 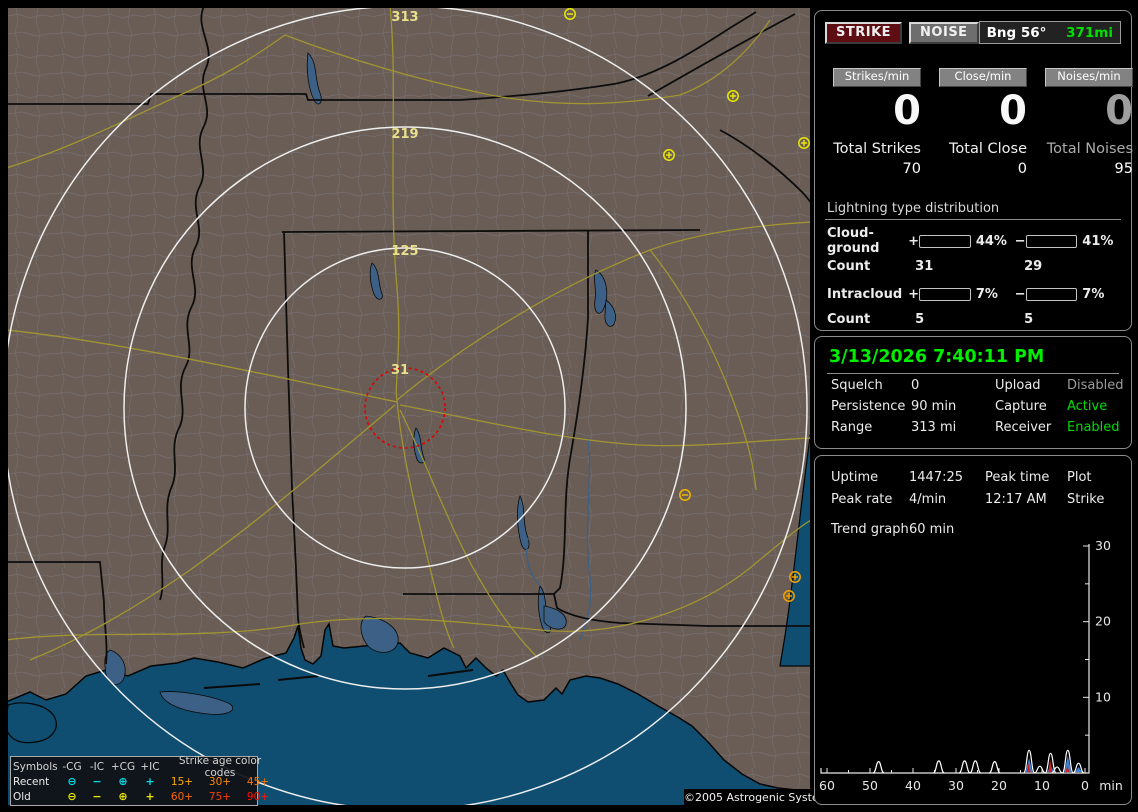 What do you see at coordinates (852, 427) in the screenshot?
I see `range-label: Range` at bounding box center [852, 427].